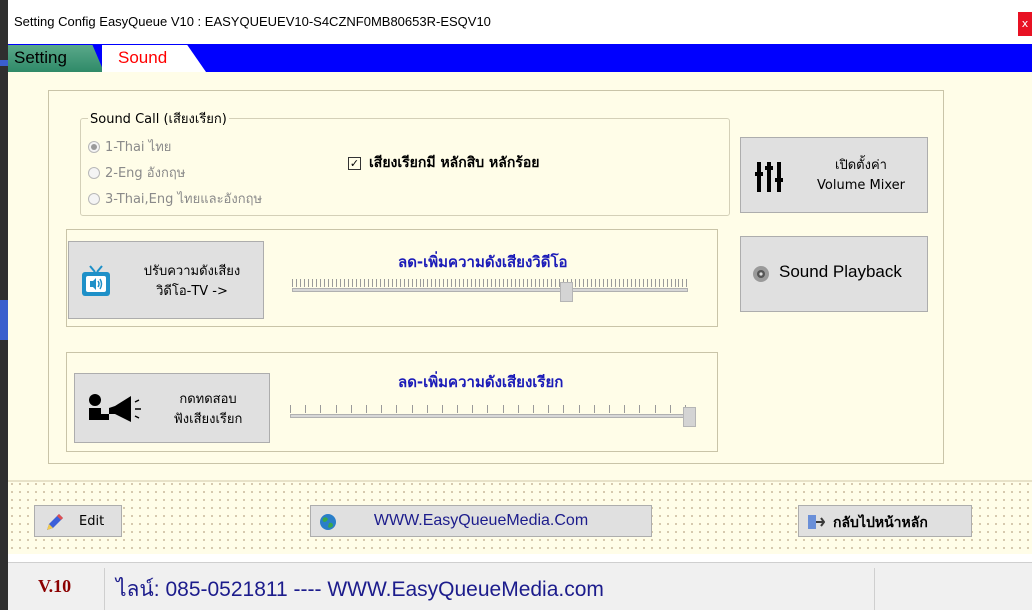 The image size is (1032, 610). Describe the element at coordinates (493, 415) in the screenshot. I see `call-volume-slider` at that location.